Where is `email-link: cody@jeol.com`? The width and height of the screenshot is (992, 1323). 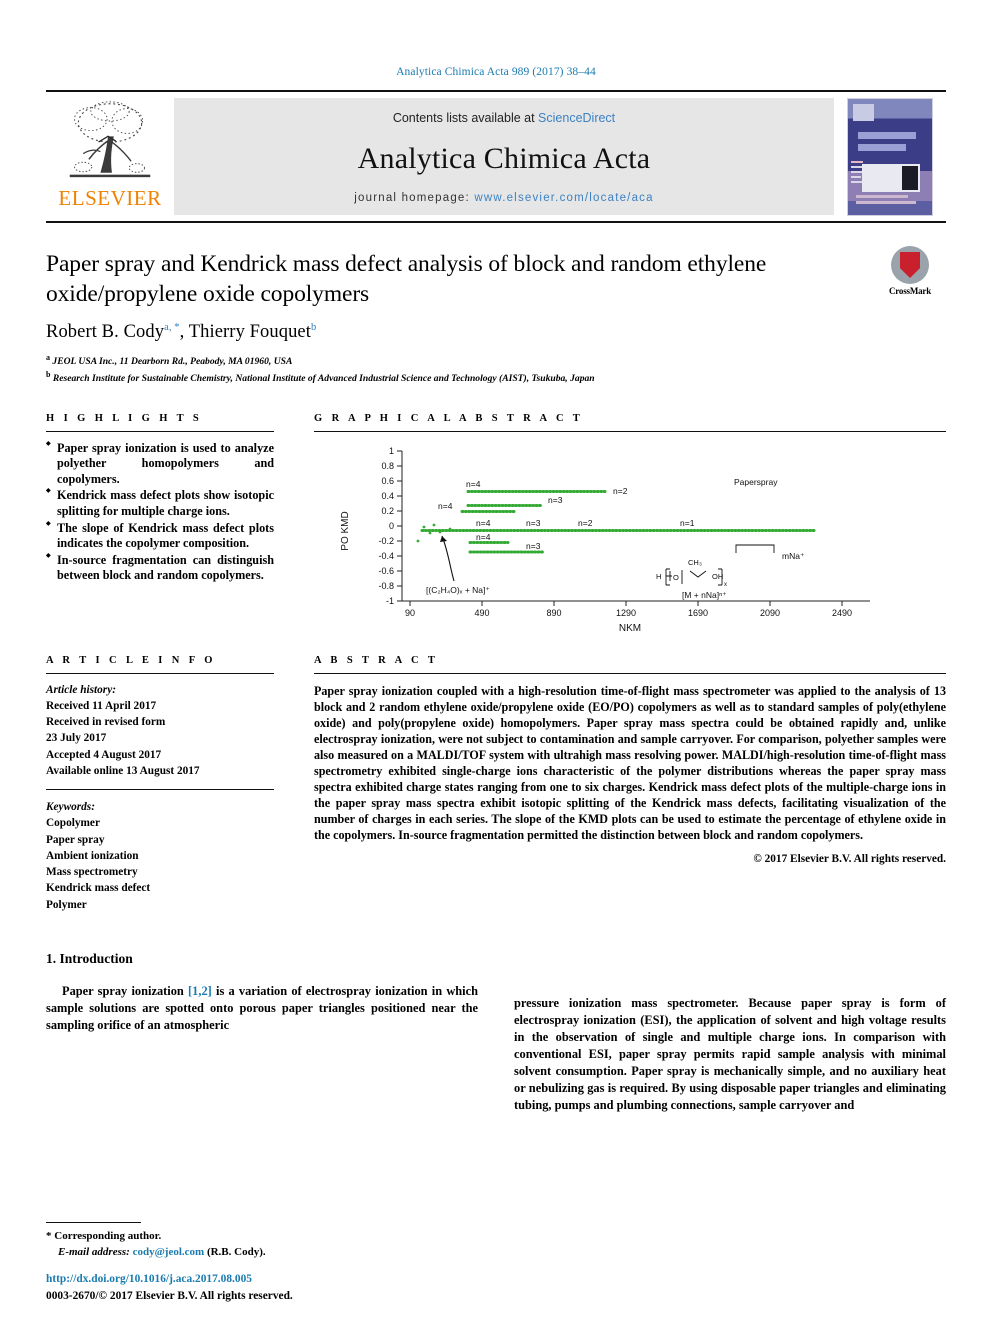
email-link: cody@jeol.com is located at coordinates (169, 1252).